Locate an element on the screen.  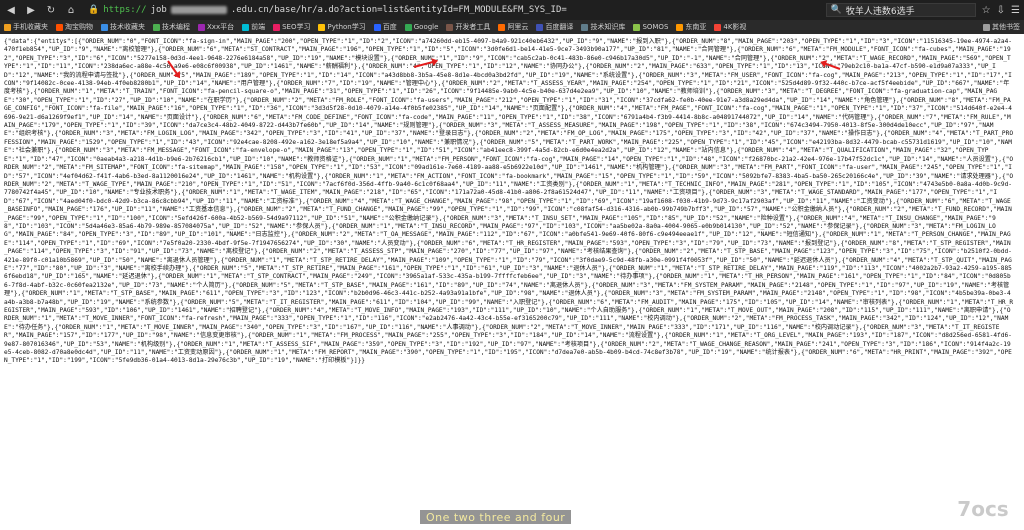
bookmark-item: SEO学习 is located at coordinates (291, 27).